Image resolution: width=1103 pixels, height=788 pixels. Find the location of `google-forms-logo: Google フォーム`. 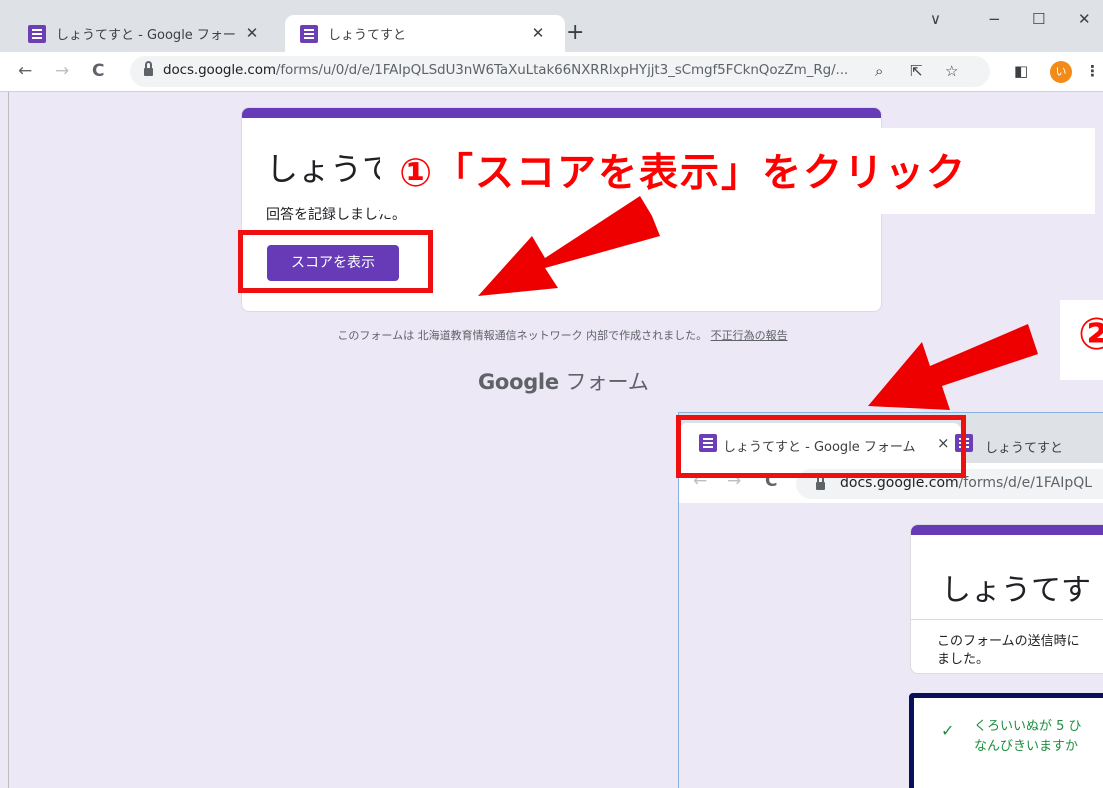

google-forms-logo: Google フォーム is located at coordinates (563, 381).